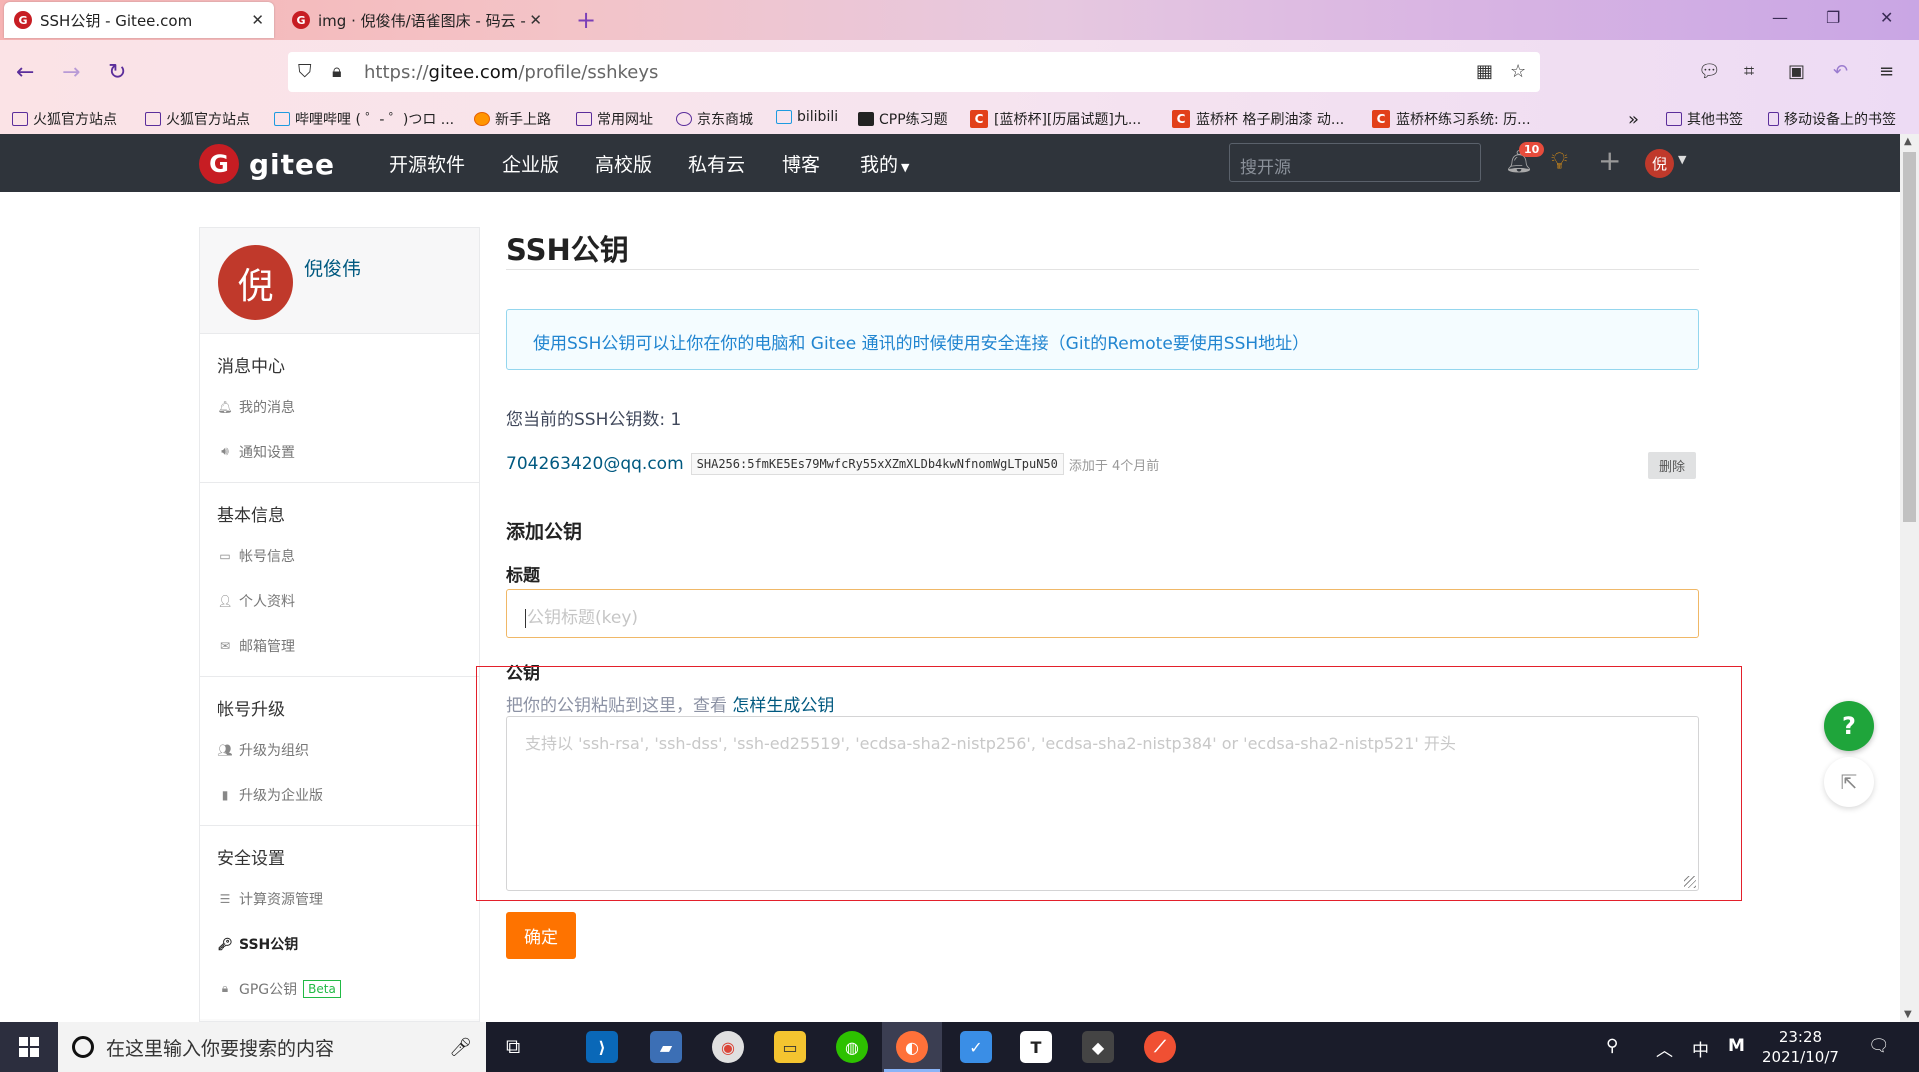 This screenshot has width=1919, height=1072. Describe the element at coordinates (714, 119) in the screenshot. I see `bookmark-item: 京东商城` at that location.